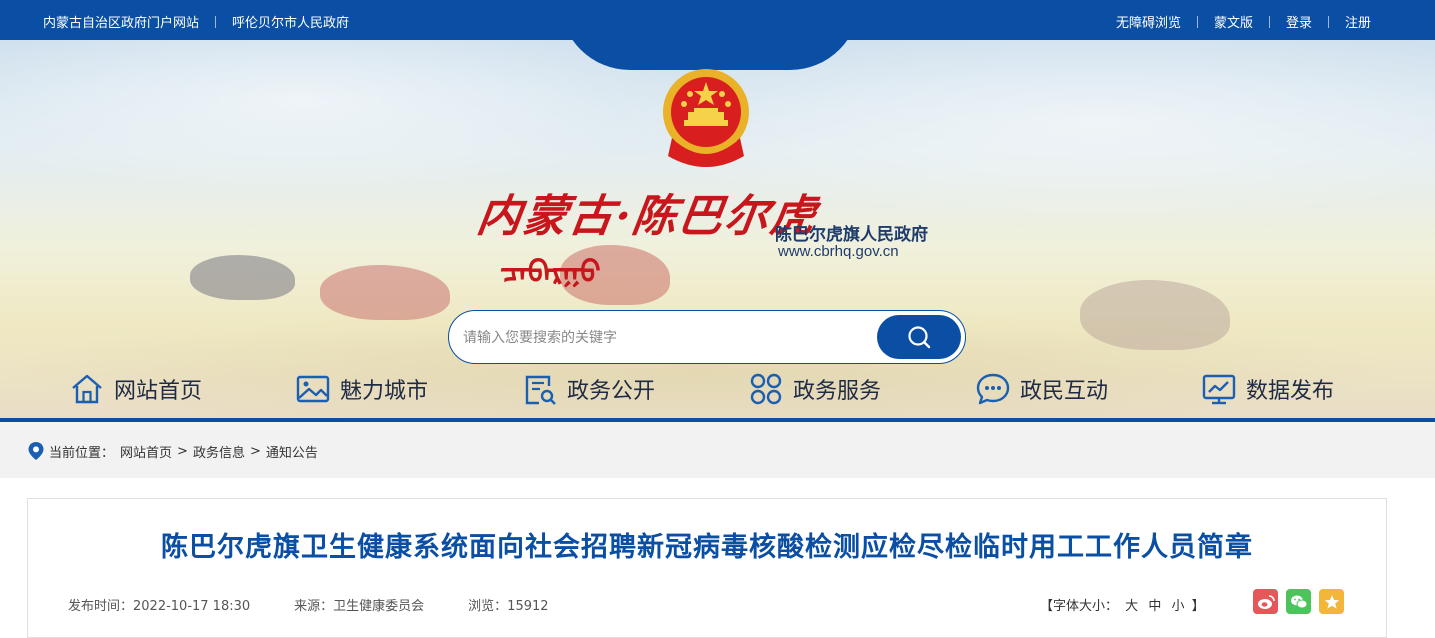 The width and height of the screenshot is (1435, 638). I want to click on nav-item-home: 网站首页, so click(136, 389).